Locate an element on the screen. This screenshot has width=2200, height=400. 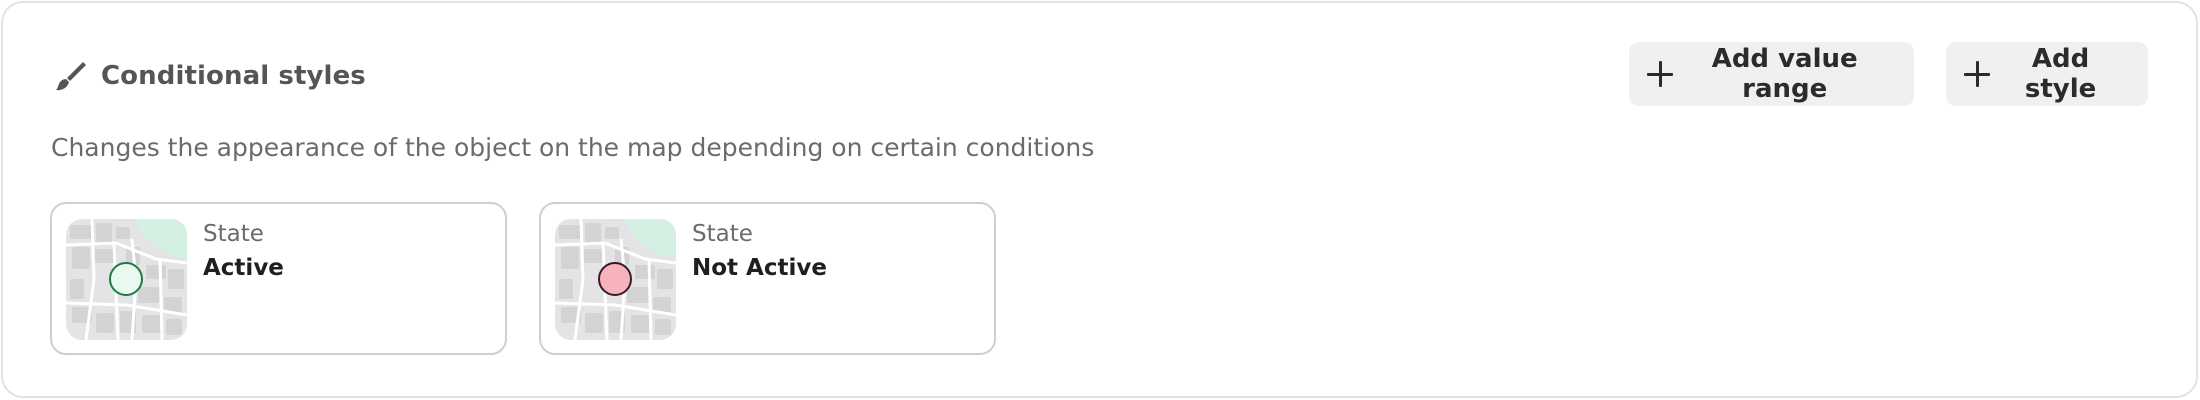
condition-value: Not Active is located at coordinates (759, 268).